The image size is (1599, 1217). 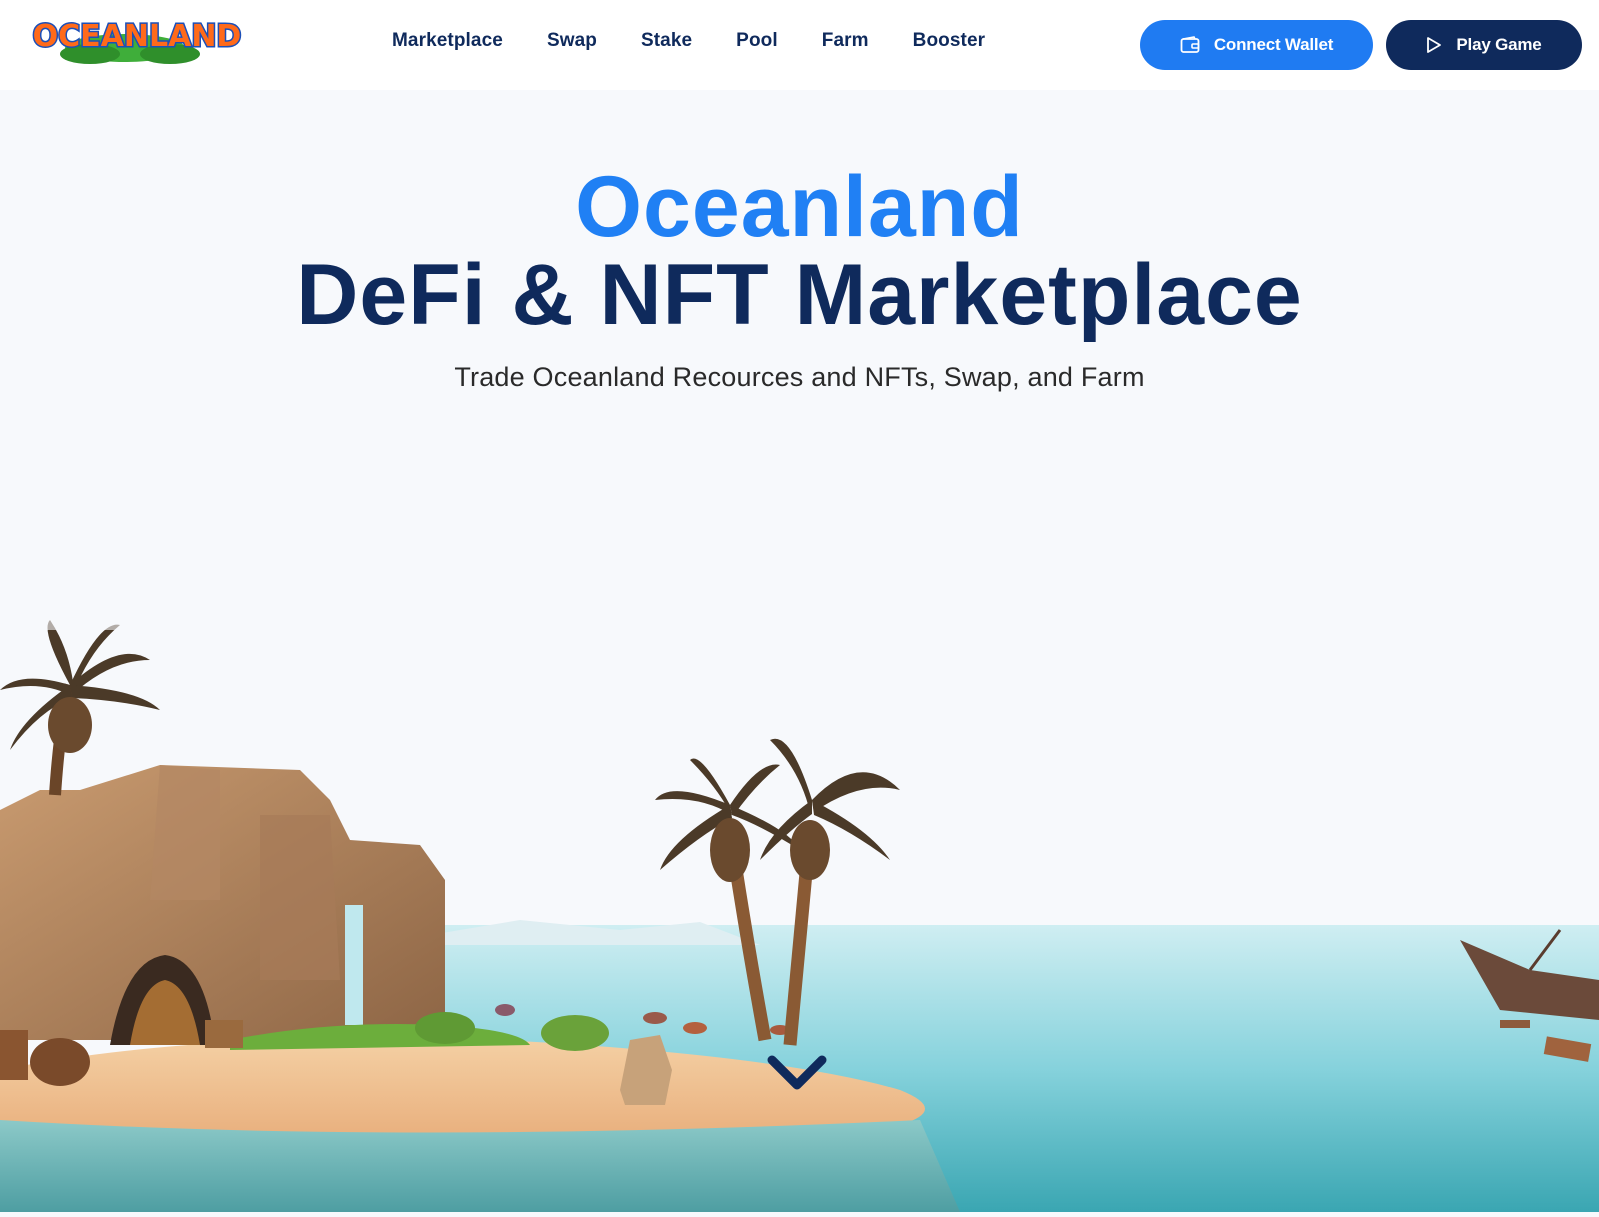 I want to click on play-game-label: Play Game, so click(x=1499, y=44).